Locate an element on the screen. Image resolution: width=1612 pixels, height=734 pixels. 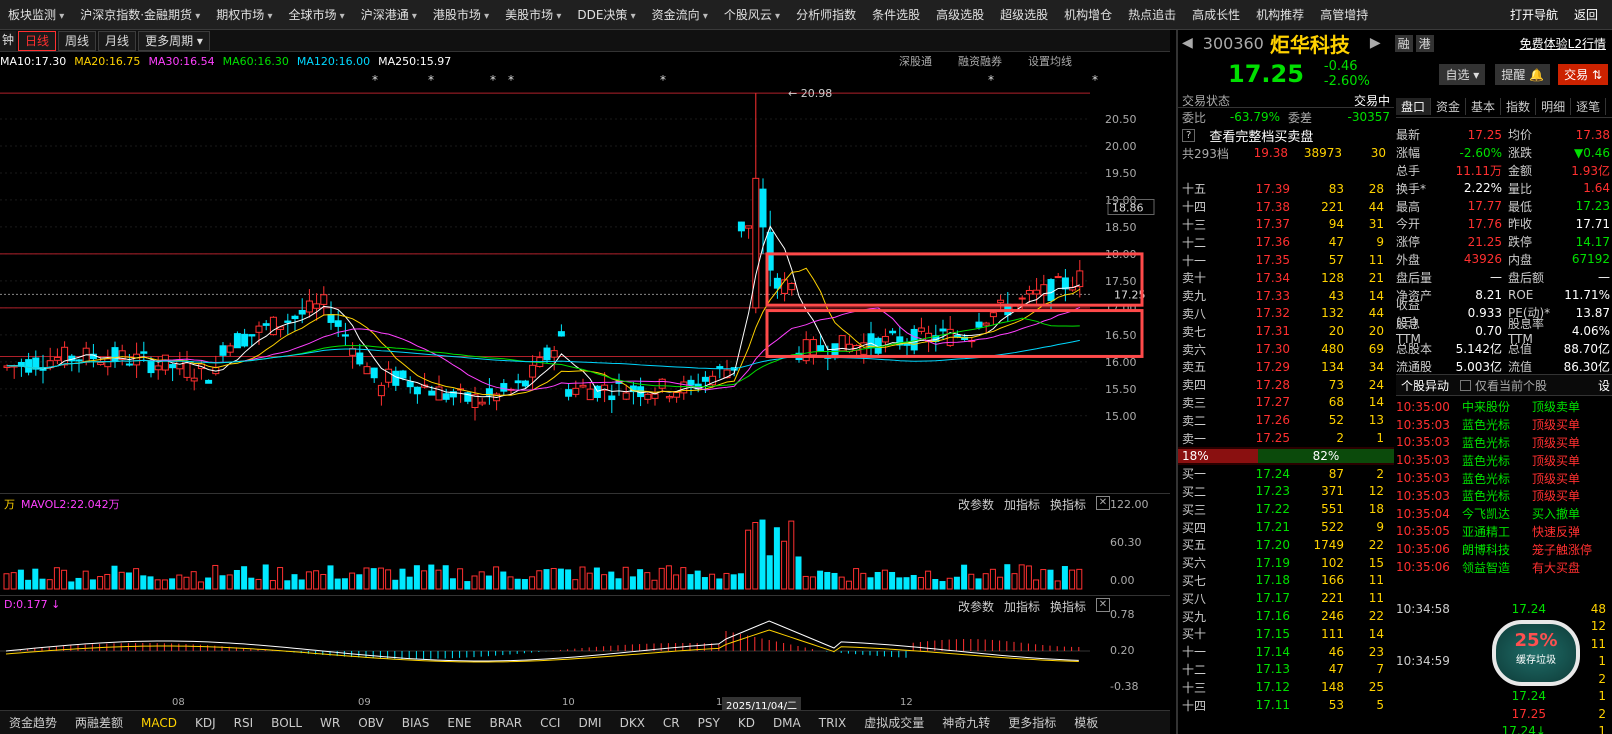
indicator-tab-22: 模板 is located at coordinates (1086, 722).